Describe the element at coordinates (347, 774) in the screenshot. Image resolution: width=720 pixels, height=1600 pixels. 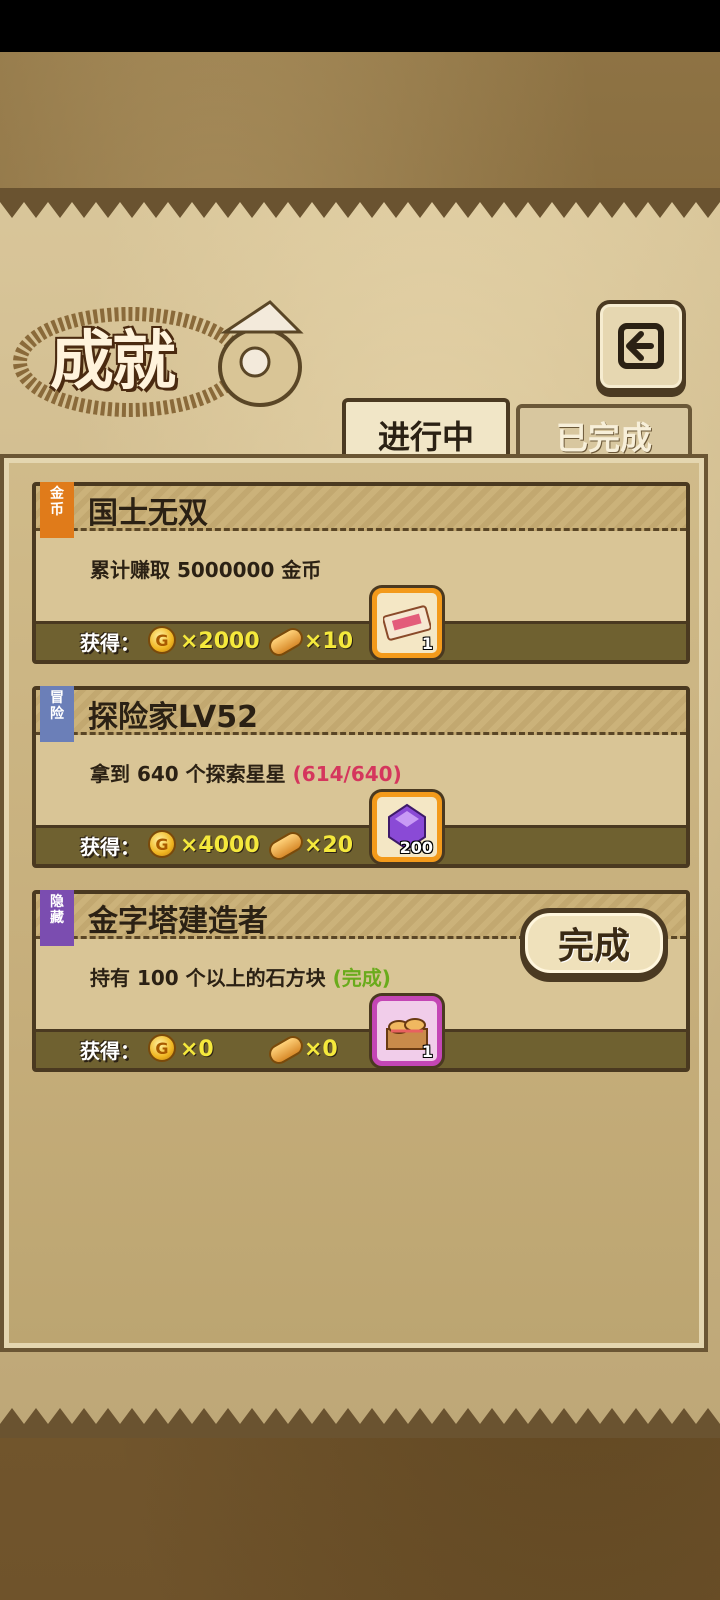
I see `progress-text: (614/640)` at that location.